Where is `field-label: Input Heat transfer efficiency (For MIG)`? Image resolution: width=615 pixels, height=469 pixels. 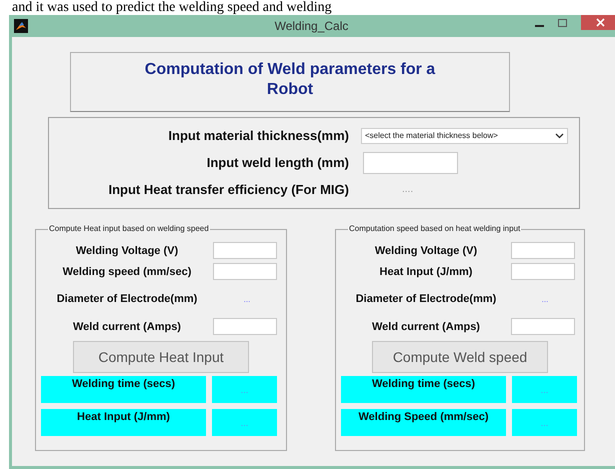 field-label: Input Heat transfer efficiency (For MIG) is located at coordinates (228, 189).